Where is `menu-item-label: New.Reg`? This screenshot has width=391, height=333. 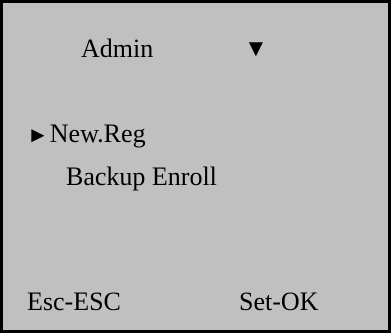
menu-item-label: New.Reg is located at coordinates (97, 133).